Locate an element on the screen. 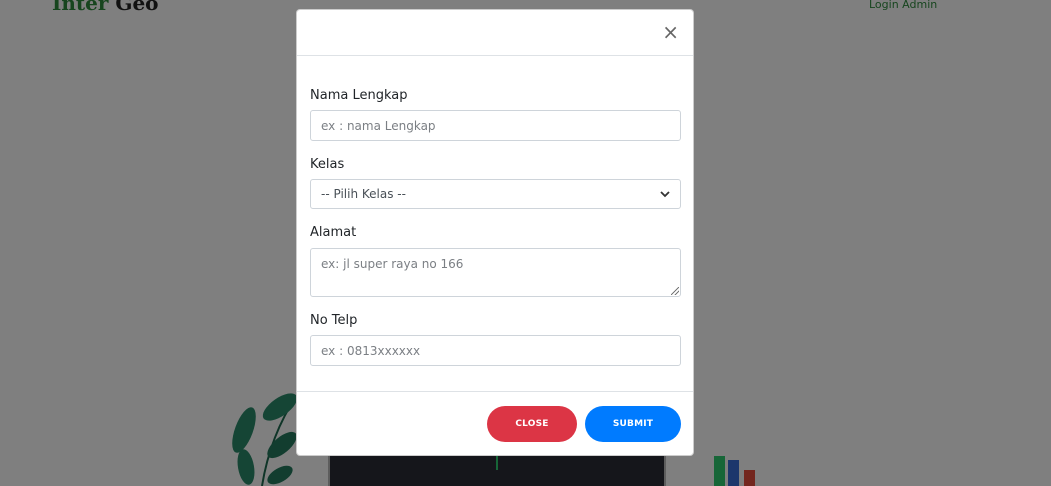  close-button: CLOSE is located at coordinates (532, 424).